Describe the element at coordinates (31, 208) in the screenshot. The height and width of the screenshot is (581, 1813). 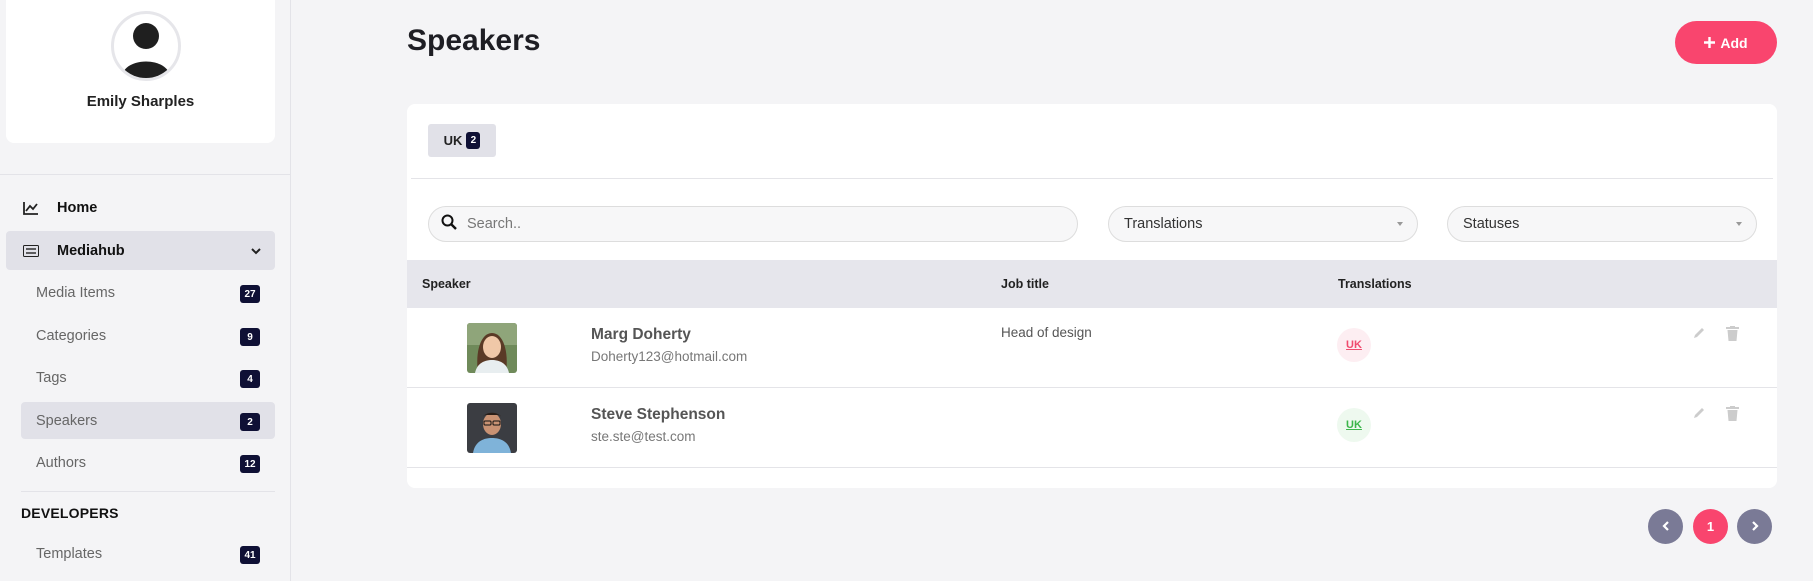
I see `chart-line-icon` at that location.